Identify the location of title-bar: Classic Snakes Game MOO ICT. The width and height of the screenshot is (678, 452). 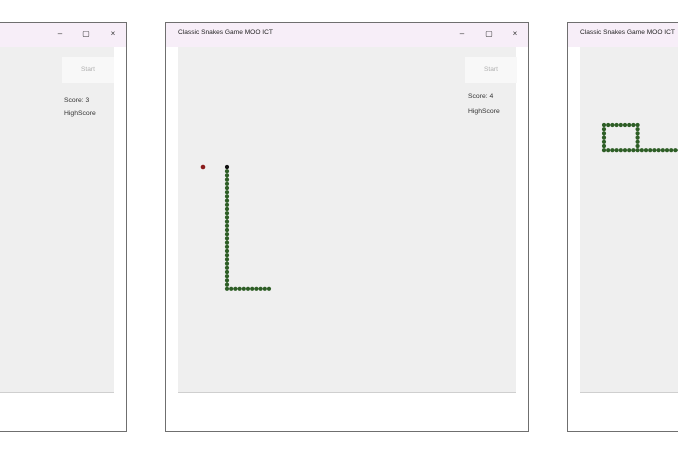
(623, 35).